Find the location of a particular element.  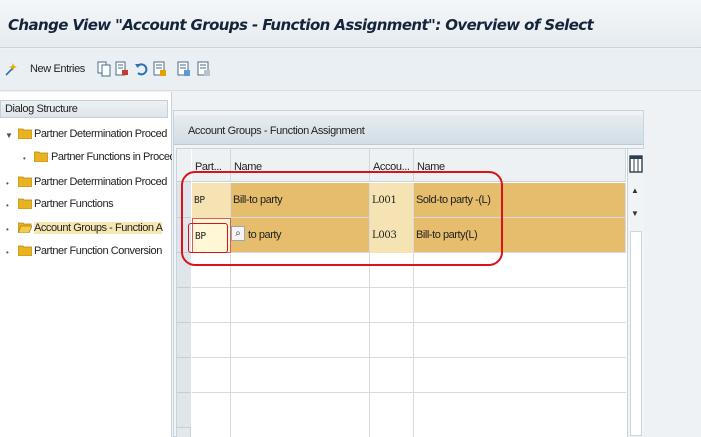

account-group-cell: L003 is located at coordinates (392, 235).